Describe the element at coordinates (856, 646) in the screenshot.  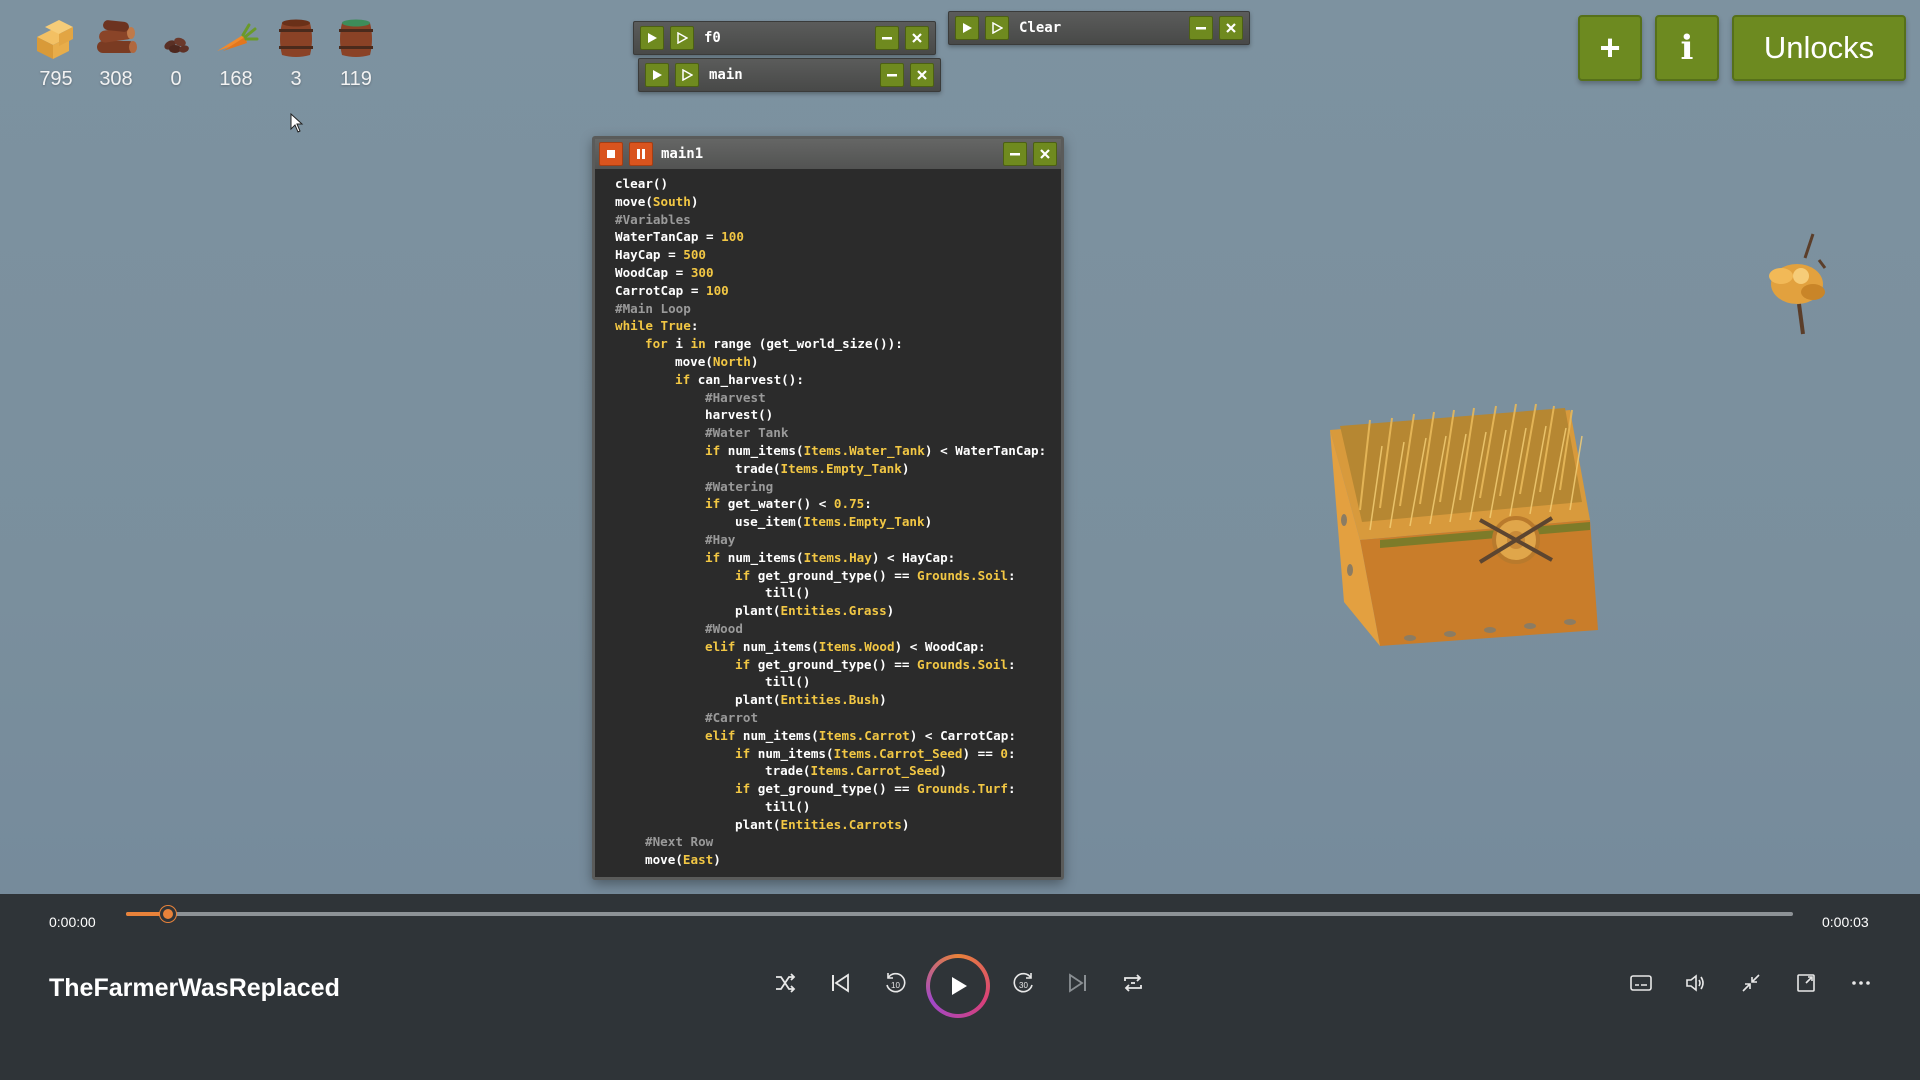
I see `code-token: Items.Wood` at that location.